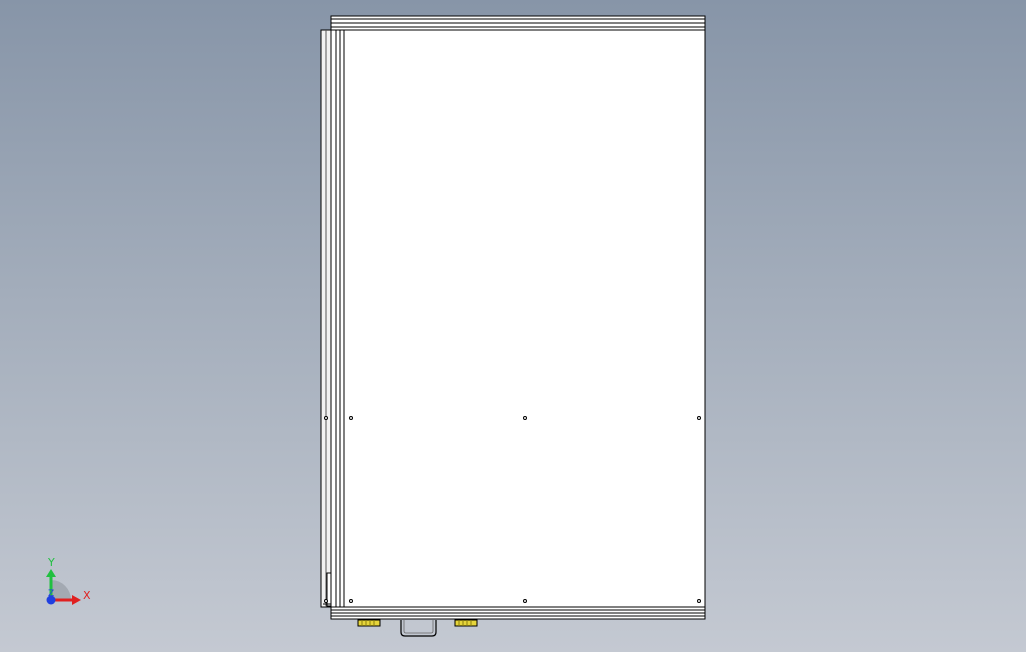 This screenshot has height=652, width=1026. I want to click on bottom-connectors, so click(417, 623).